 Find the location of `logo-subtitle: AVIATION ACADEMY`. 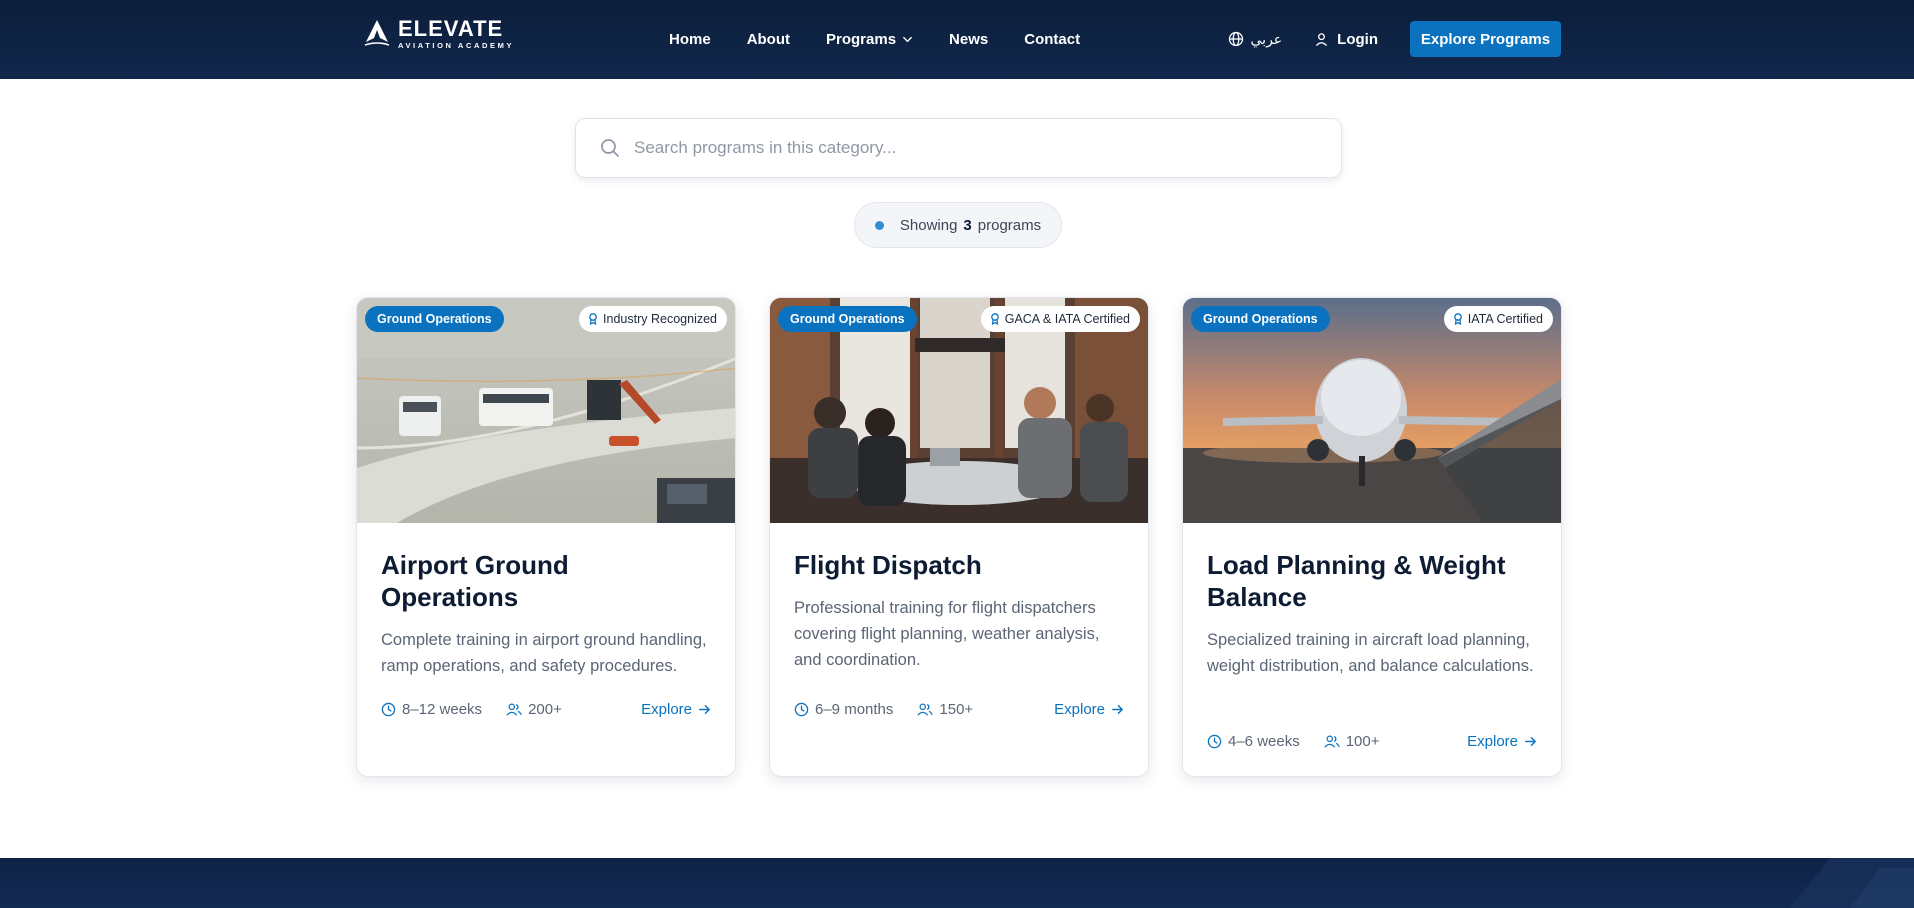

logo-subtitle: AVIATION ACADEMY is located at coordinates (456, 46).